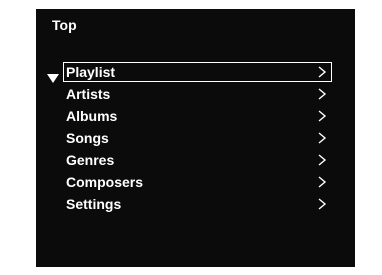  I want to click on menu-item-composers: Composers, so click(197, 182).